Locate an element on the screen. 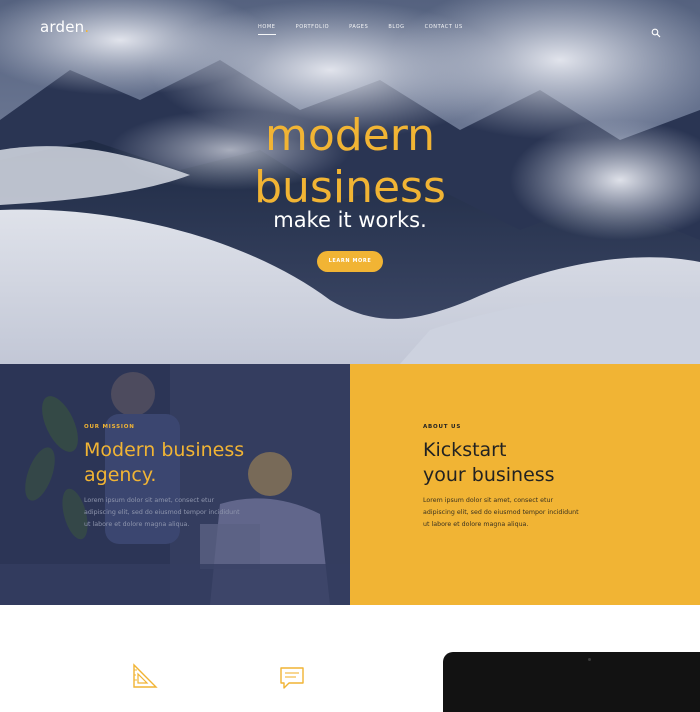 The height and width of the screenshot is (712, 700). mission-title: Modern business agency. is located at coordinates (199, 463).